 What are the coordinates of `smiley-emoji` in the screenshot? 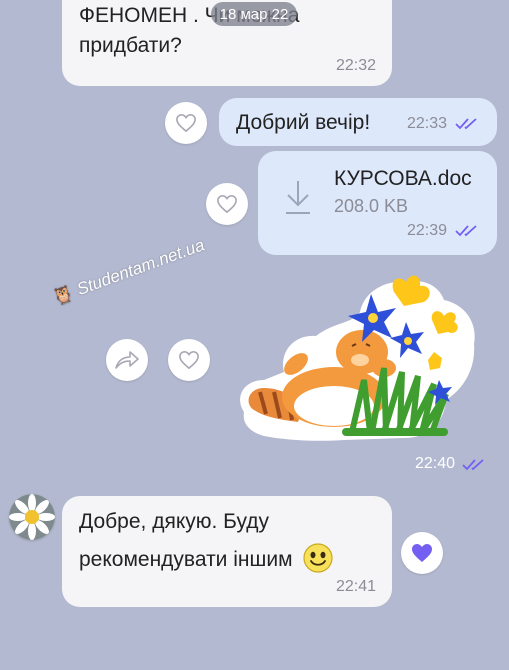 It's located at (318, 558).